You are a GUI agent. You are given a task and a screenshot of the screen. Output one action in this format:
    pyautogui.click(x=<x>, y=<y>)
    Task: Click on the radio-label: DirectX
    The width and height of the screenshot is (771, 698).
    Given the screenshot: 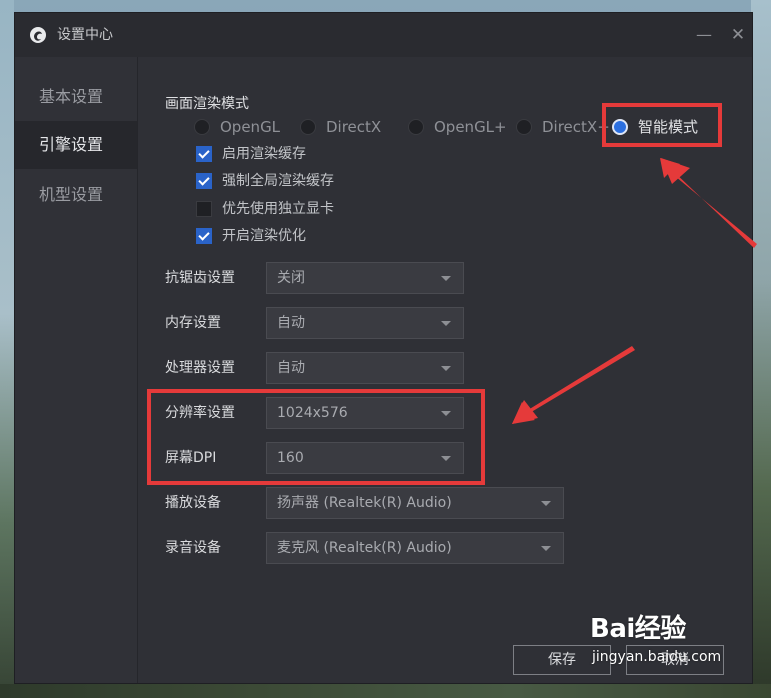 What is the action you would take?
    pyautogui.click(x=354, y=127)
    